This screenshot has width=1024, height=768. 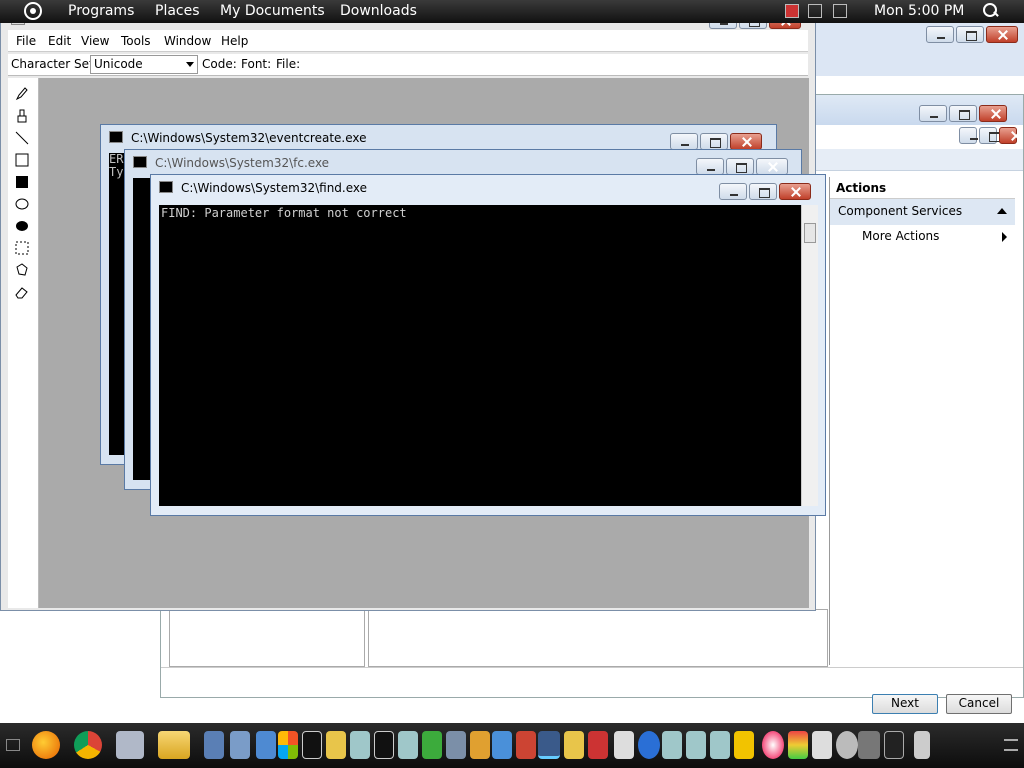 I want to click on shortcut-icon, so click(x=744, y=745).